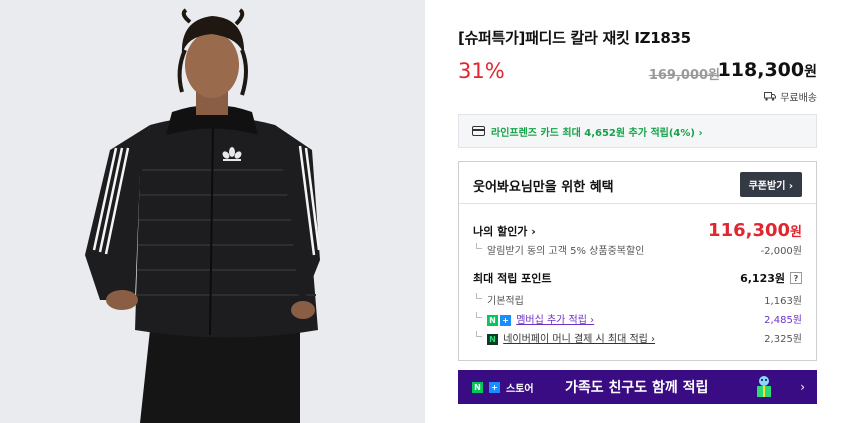 The image size is (849, 423). Describe the element at coordinates (796, 278) in the screenshot. I see `help-icon: ?` at that location.